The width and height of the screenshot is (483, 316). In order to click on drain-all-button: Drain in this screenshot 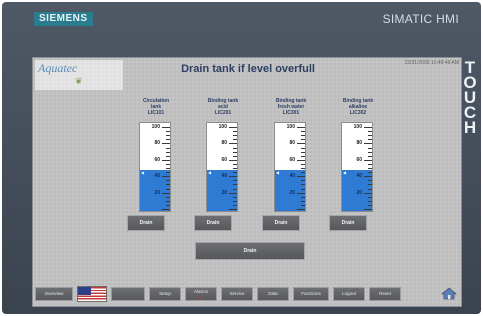, I will do `click(250, 251)`.